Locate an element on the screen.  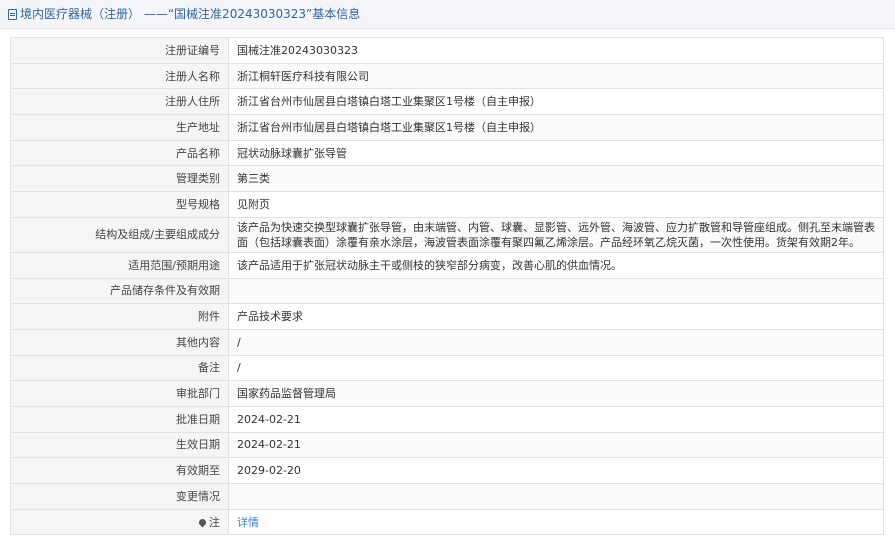
row-label: 适用范围/预期用途 is located at coordinates (119, 265).